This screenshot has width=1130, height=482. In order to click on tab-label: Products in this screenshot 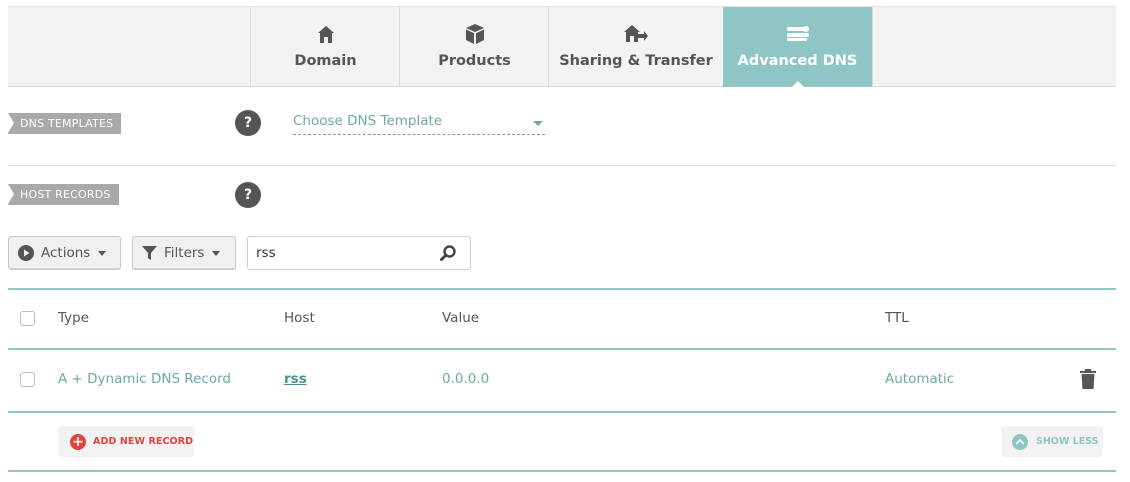, I will do `click(474, 61)`.